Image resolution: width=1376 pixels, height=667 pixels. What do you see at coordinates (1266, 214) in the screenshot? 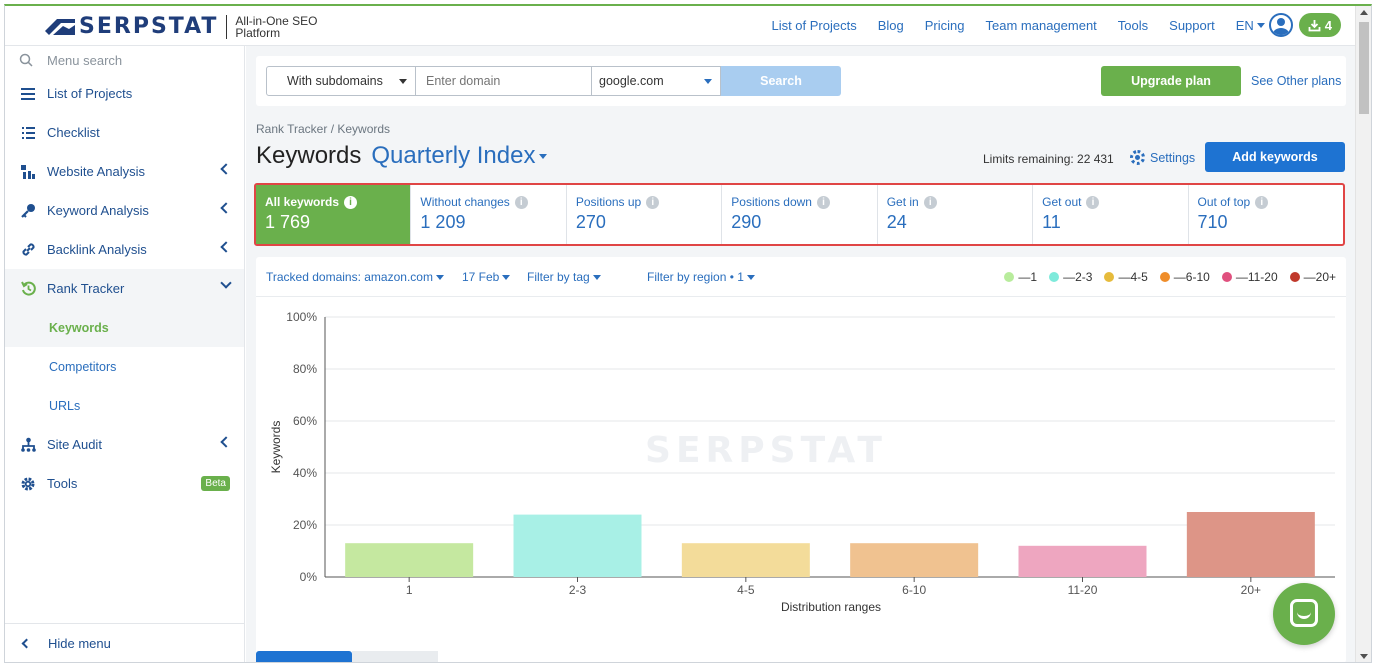
I see `stat-out-of-top: Out of top i 710` at bounding box center [1266, 214].